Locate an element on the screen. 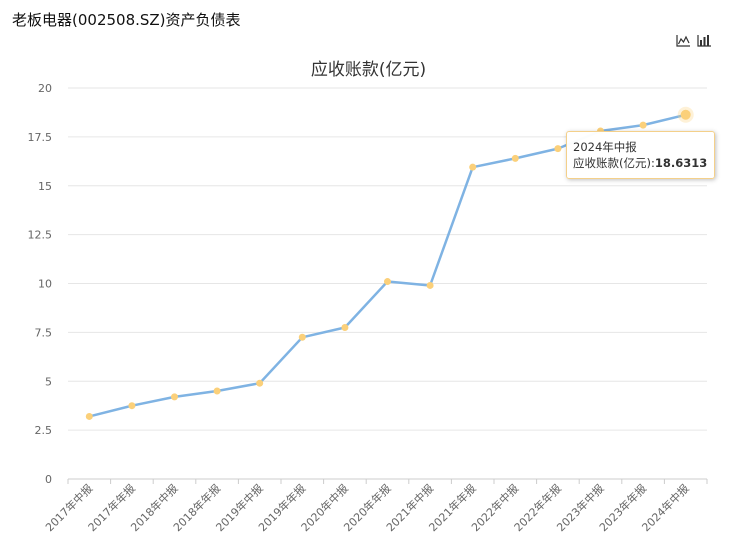 This screenshot has width=737, height=550. tooltip-label: 应收账款(亿元): is located at coordinates (614, 163).